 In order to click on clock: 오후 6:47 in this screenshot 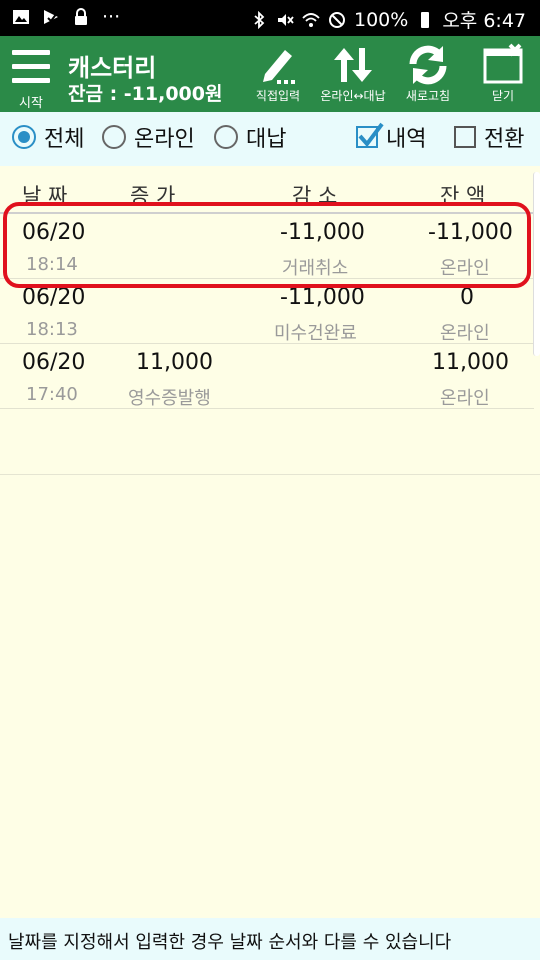, I will do `click(484, 21)`.